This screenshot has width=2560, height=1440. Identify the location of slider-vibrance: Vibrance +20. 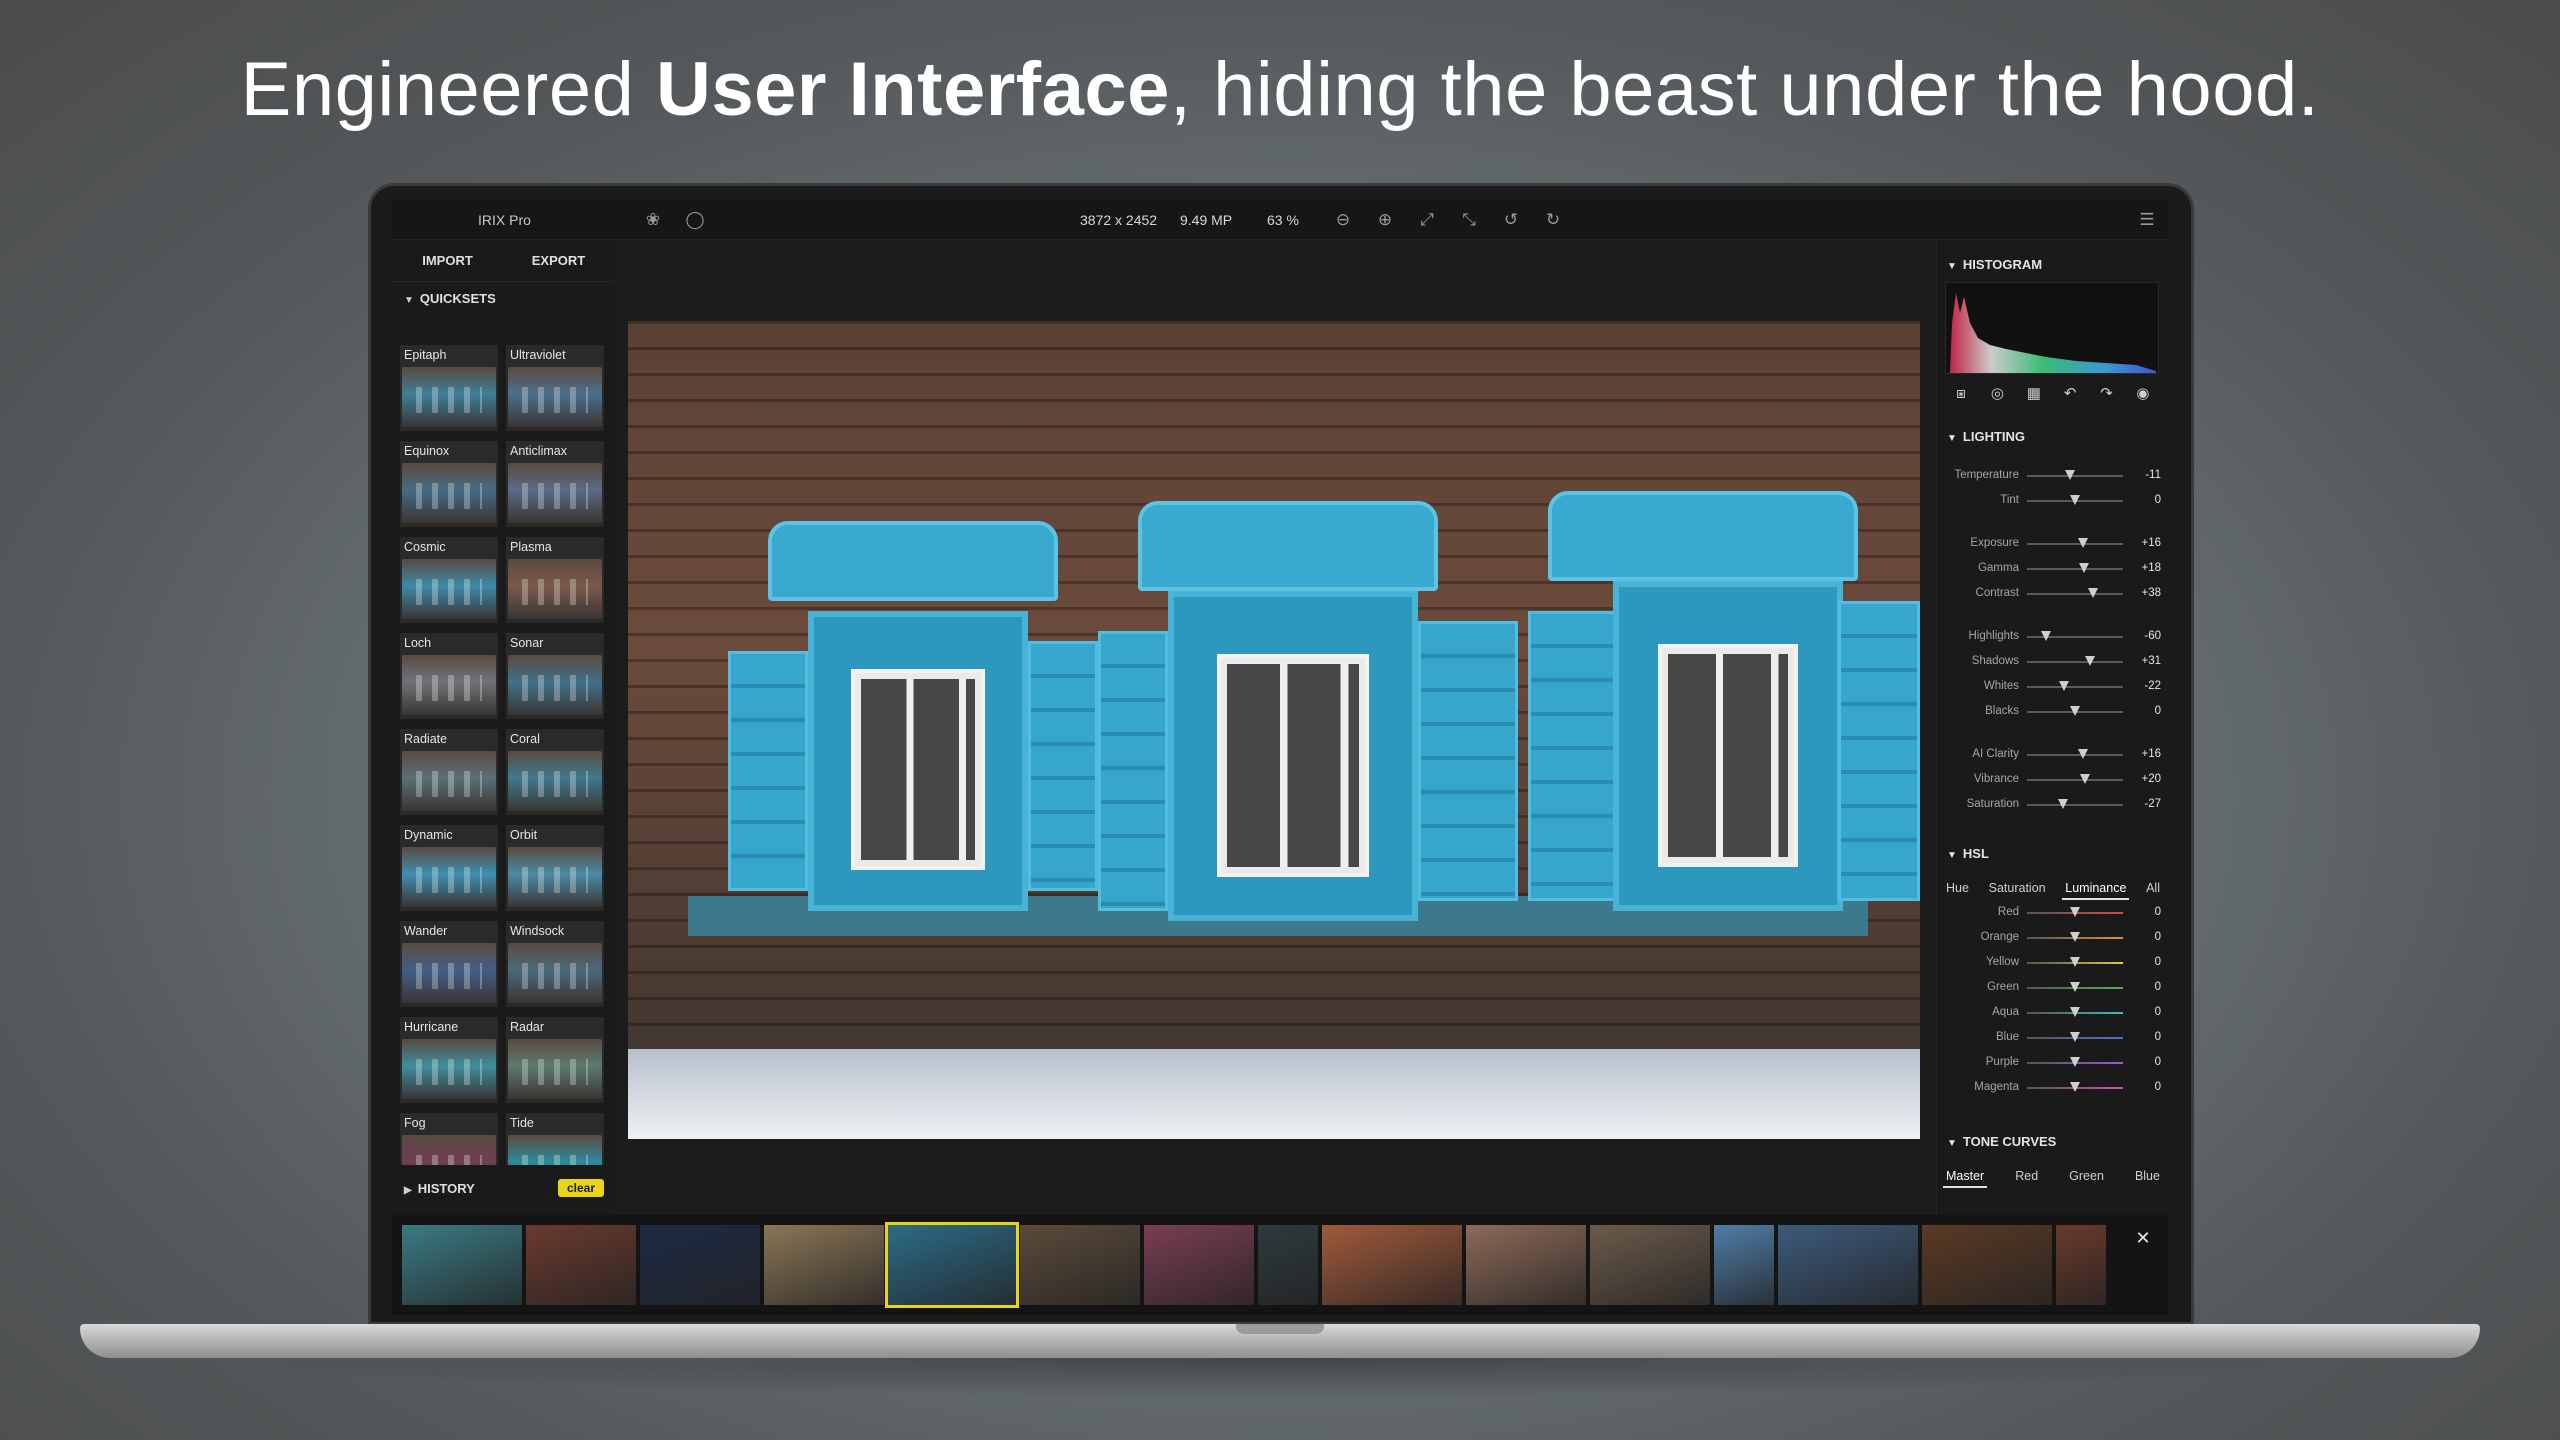
(2052, 780).